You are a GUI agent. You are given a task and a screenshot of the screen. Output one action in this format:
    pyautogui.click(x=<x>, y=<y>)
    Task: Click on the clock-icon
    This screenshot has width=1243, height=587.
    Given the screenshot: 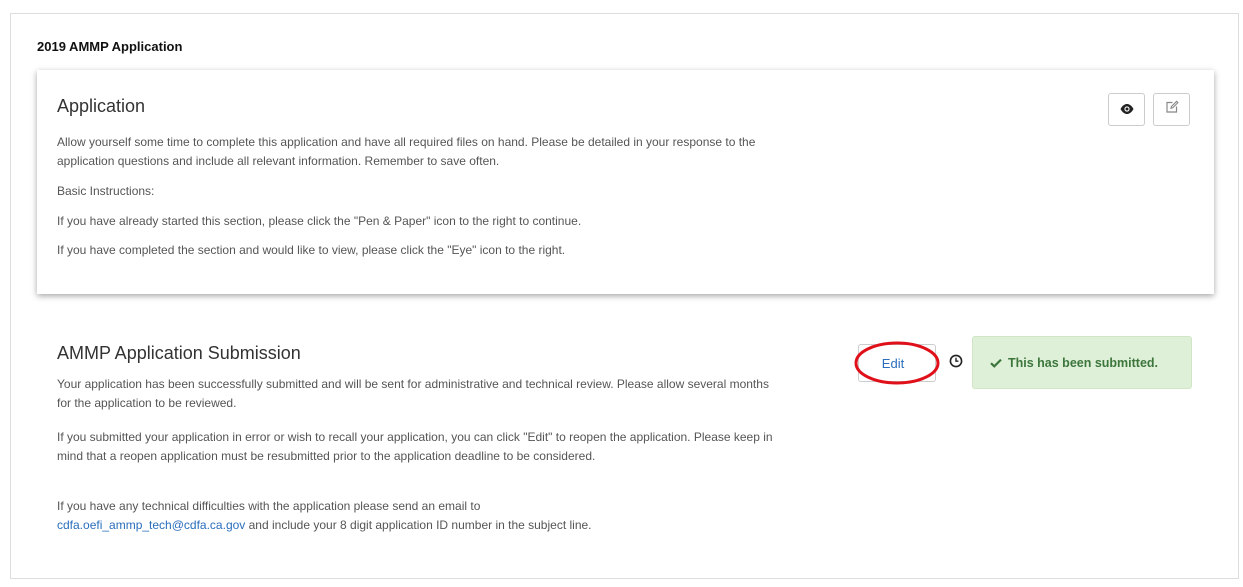 What is the action you would take?
    pyautogui.click(x=956, y=363)
    